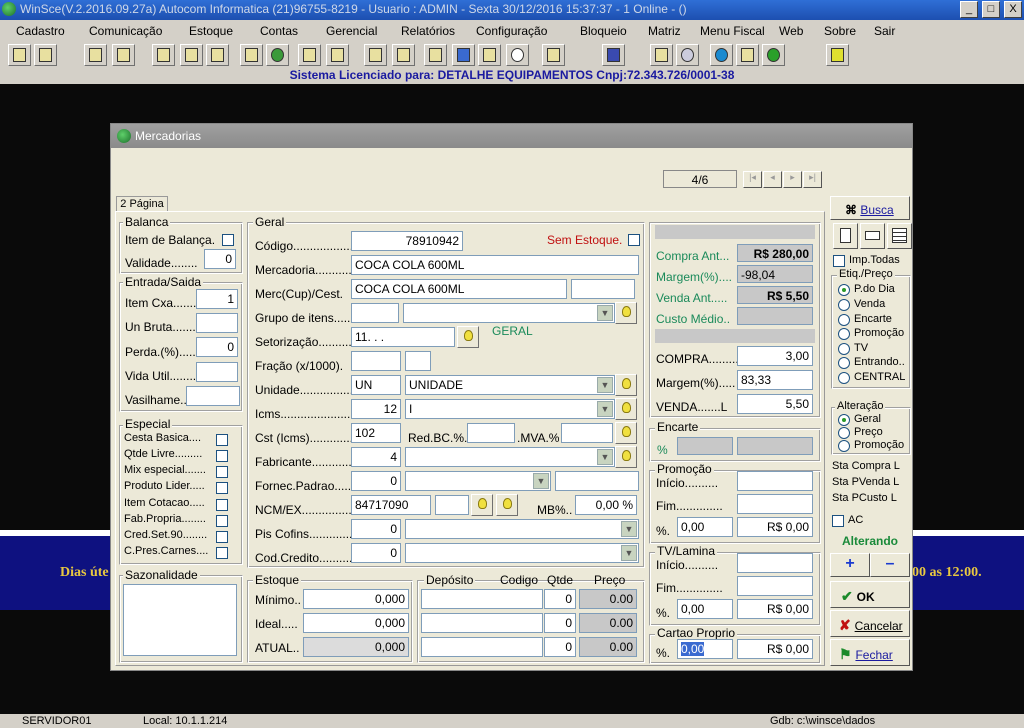 The image size is (1024, 728). I want to click on sazonalidade-box, so click(180, 620).